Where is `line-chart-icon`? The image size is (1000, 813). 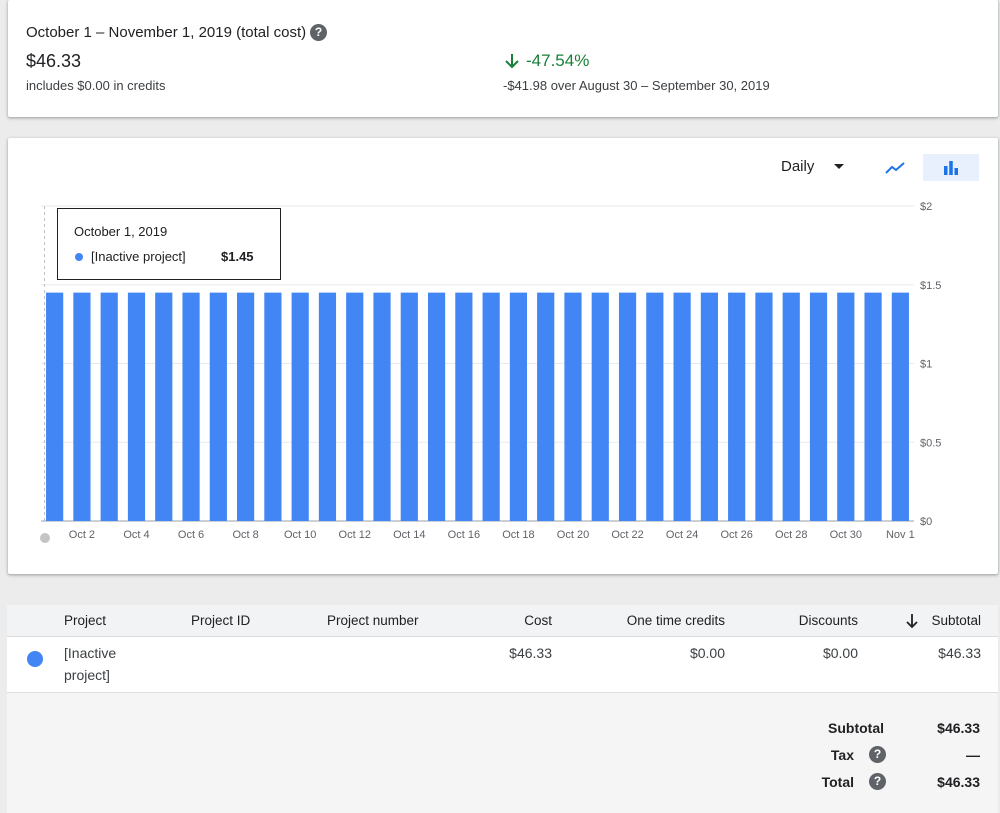 line-chart-icon is located at coordinates (895, 168).